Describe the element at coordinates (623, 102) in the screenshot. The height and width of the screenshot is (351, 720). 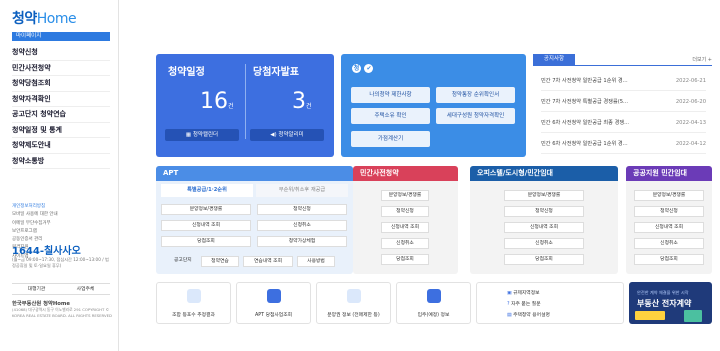
I see `notice-item: 민간 7차 사전청약 특별공급 경쟁률(5... 2022-06-20` at that location.